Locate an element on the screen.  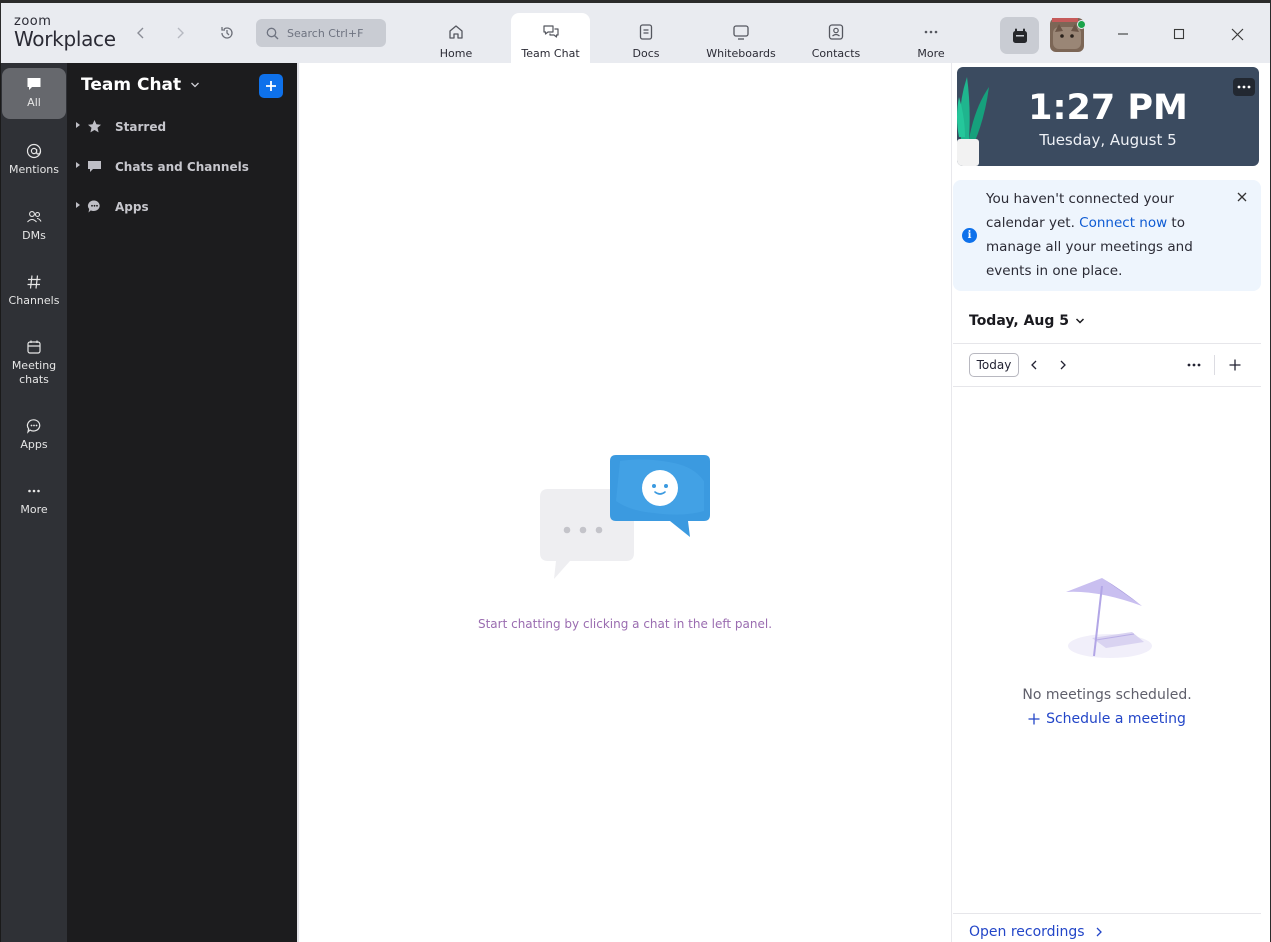
tab-whiteboards: Whiteboards is located at coordinates (741, 39).